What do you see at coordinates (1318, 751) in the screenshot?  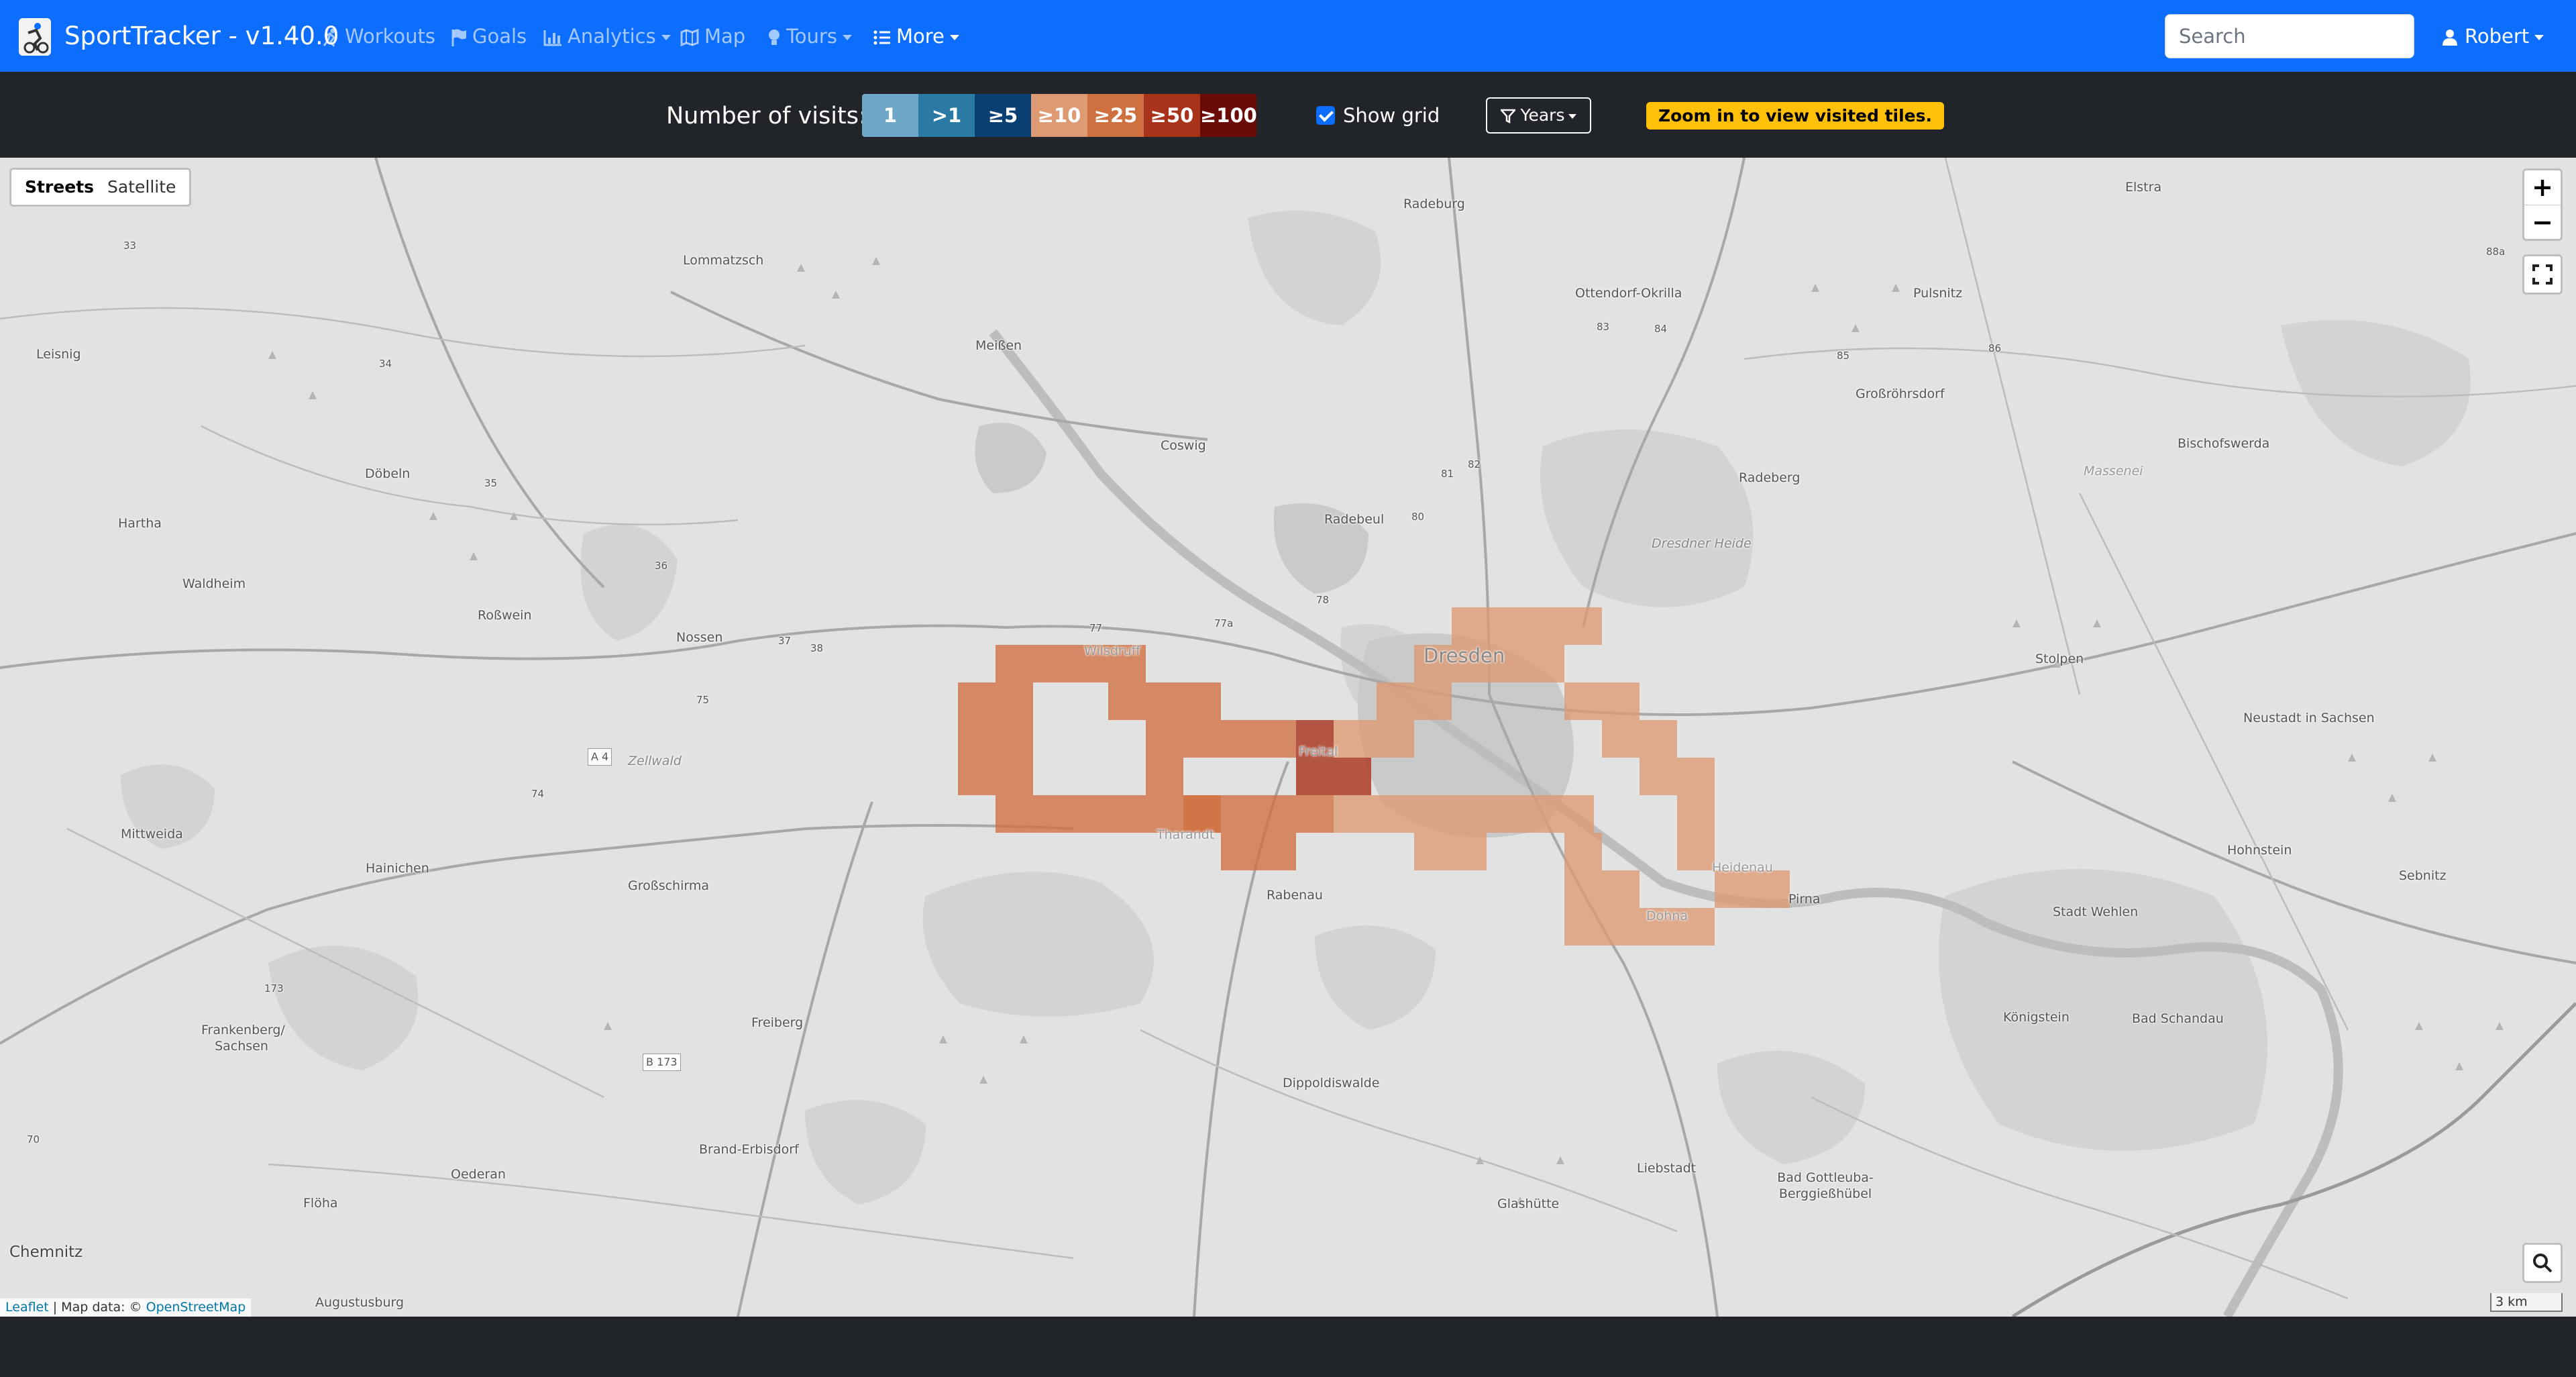 I see `place-freital: Freital` at bounding box center [1318, 751].